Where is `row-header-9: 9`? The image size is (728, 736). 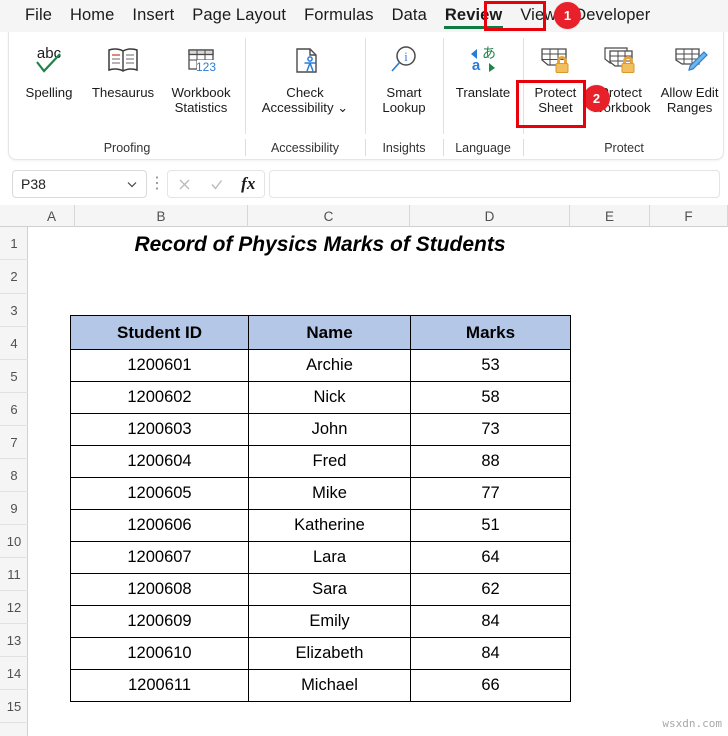
row-header-9: 9 is located at coordinates (14, 508).